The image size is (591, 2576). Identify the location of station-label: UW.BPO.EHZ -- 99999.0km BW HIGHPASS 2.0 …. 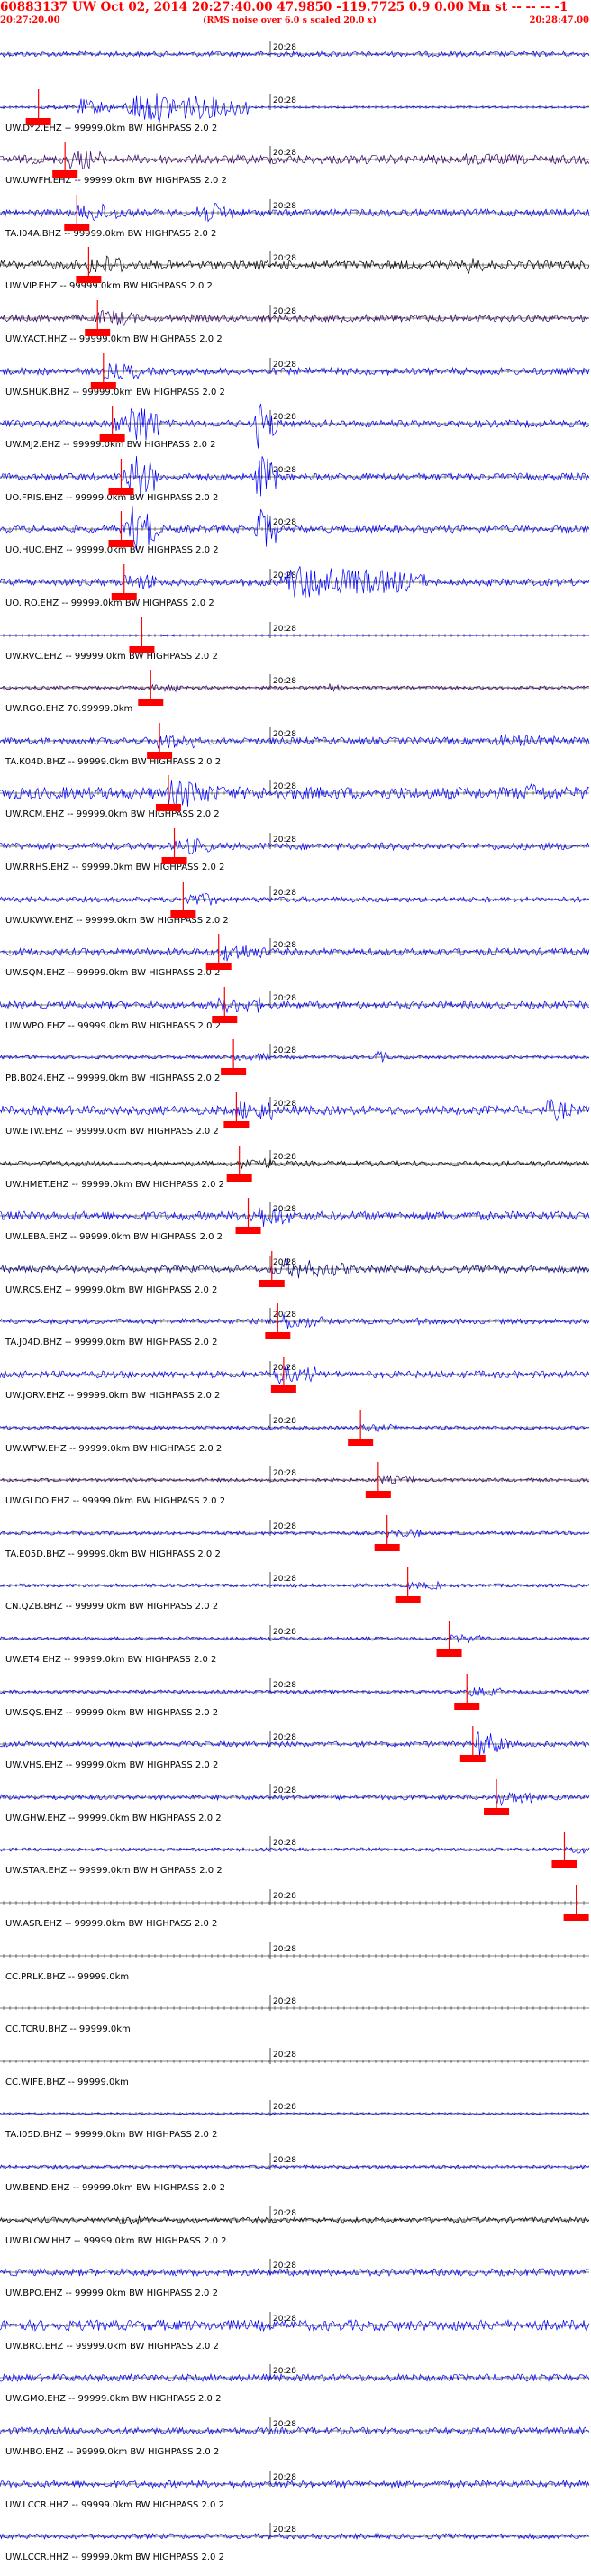
(111, 2293).